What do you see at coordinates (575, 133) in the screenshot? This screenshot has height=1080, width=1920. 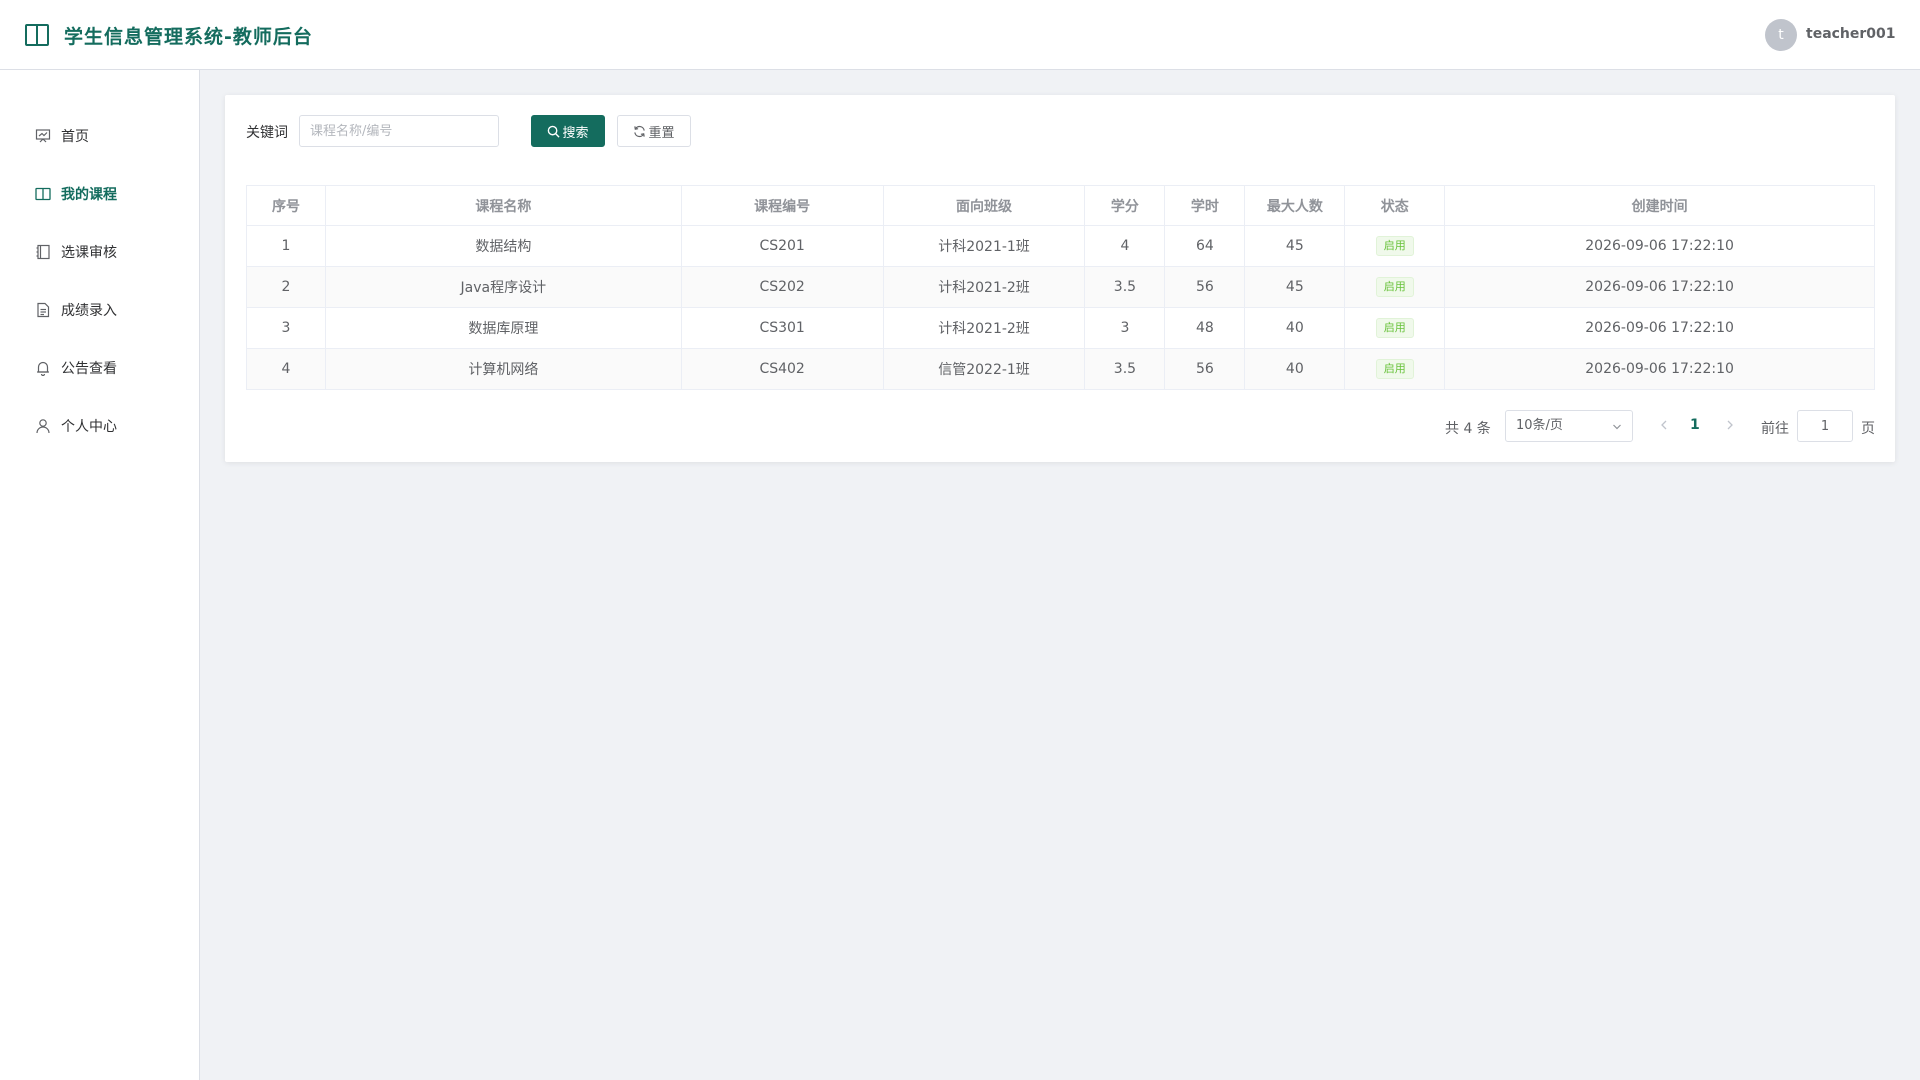 I see `search-button-label: 搜索` at bounding box center [575, 133].